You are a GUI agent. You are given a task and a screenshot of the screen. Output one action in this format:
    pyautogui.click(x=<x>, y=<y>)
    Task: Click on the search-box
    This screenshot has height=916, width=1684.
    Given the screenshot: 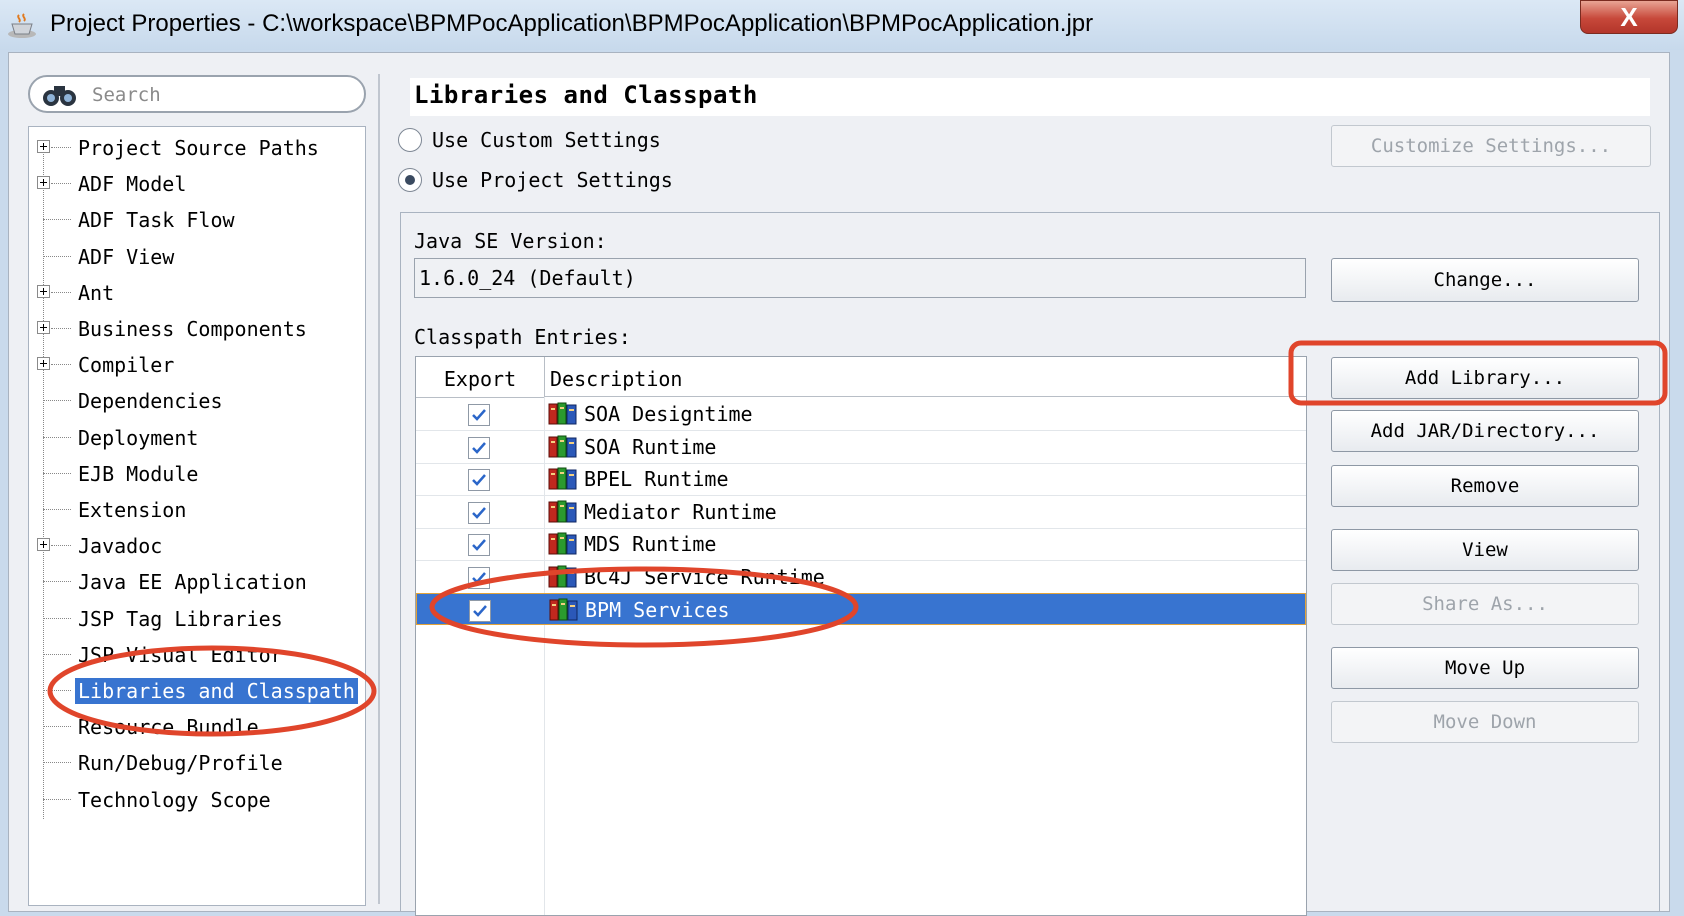 What is the action you would take?
    pyautogui.click(x=197, y=94)
    